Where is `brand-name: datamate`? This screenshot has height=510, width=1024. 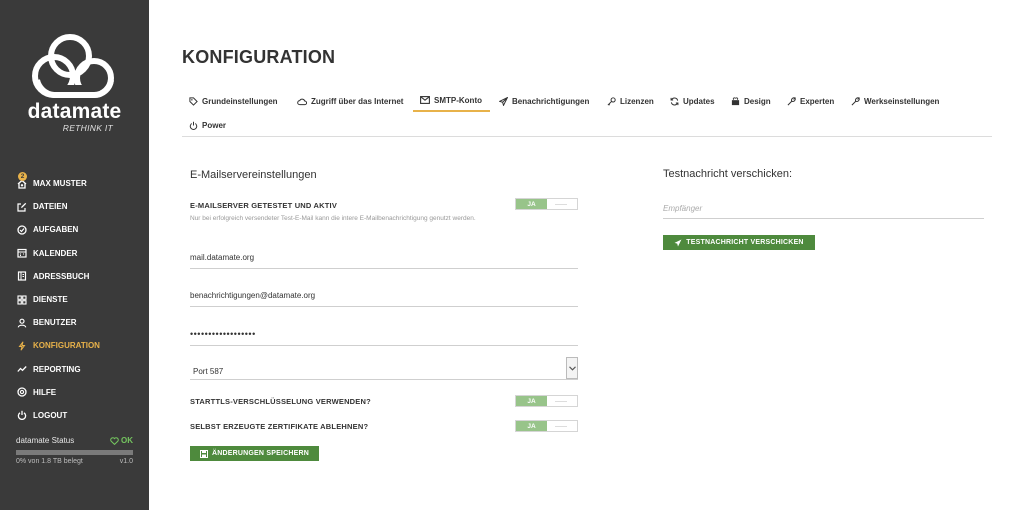
brand-name: datamate is located at coordinates (74, 111).